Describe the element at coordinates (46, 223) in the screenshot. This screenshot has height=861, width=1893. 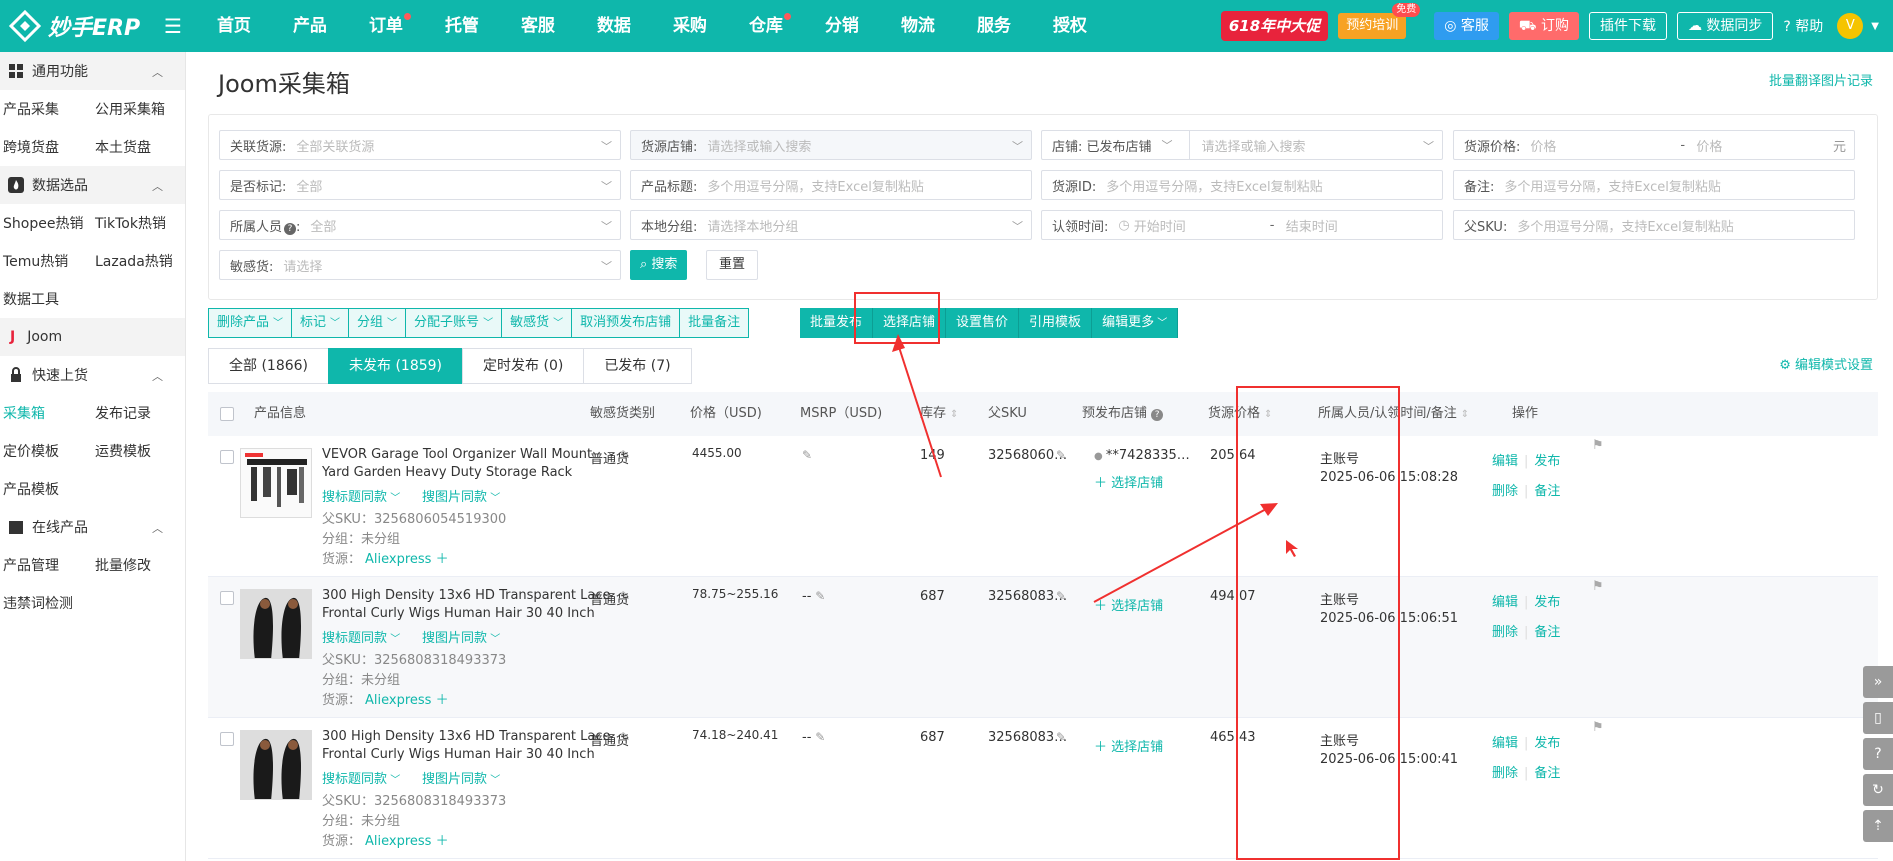
I see `sidebar-item-shopee-hot: Shopee热销` at that location.